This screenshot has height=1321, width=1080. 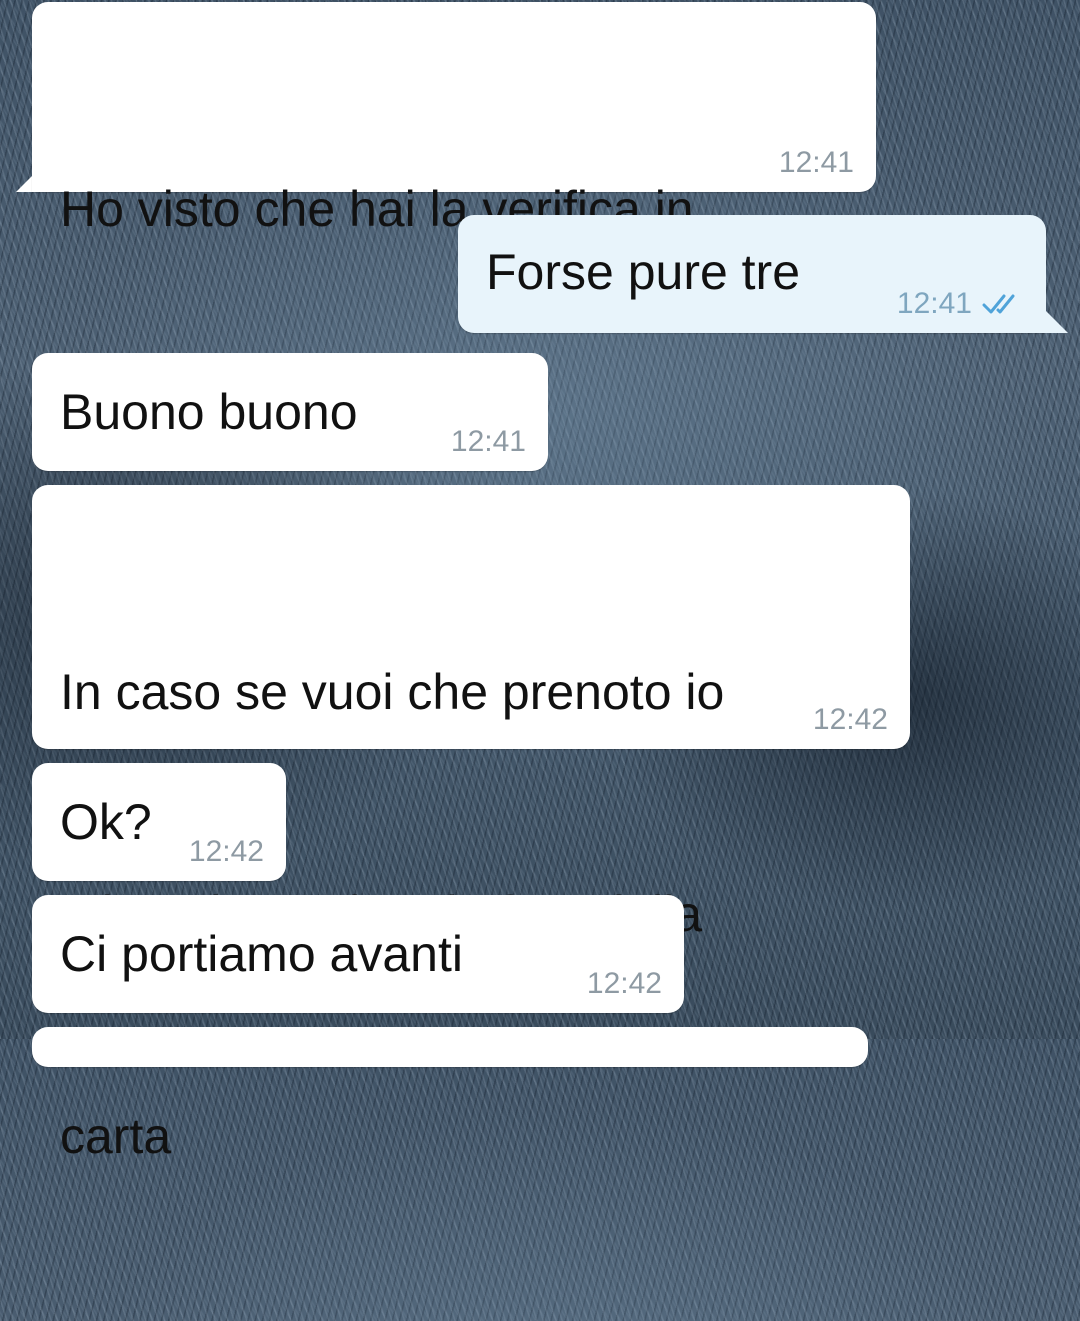 What do you see at coordinates (392, 692) in the screenshot?
I see `message-text-line: In caso se vuoi che prenoto io` at bounding box center [392, 692].